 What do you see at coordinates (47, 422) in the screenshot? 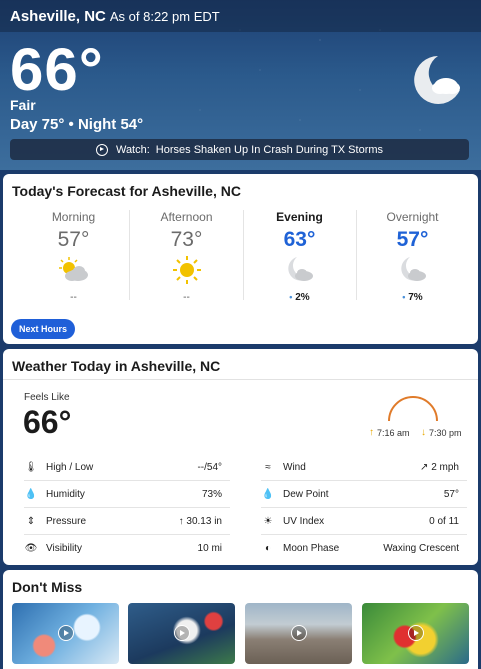
I see `feels-like-temp: 66°` at bounding box center [47, 422].